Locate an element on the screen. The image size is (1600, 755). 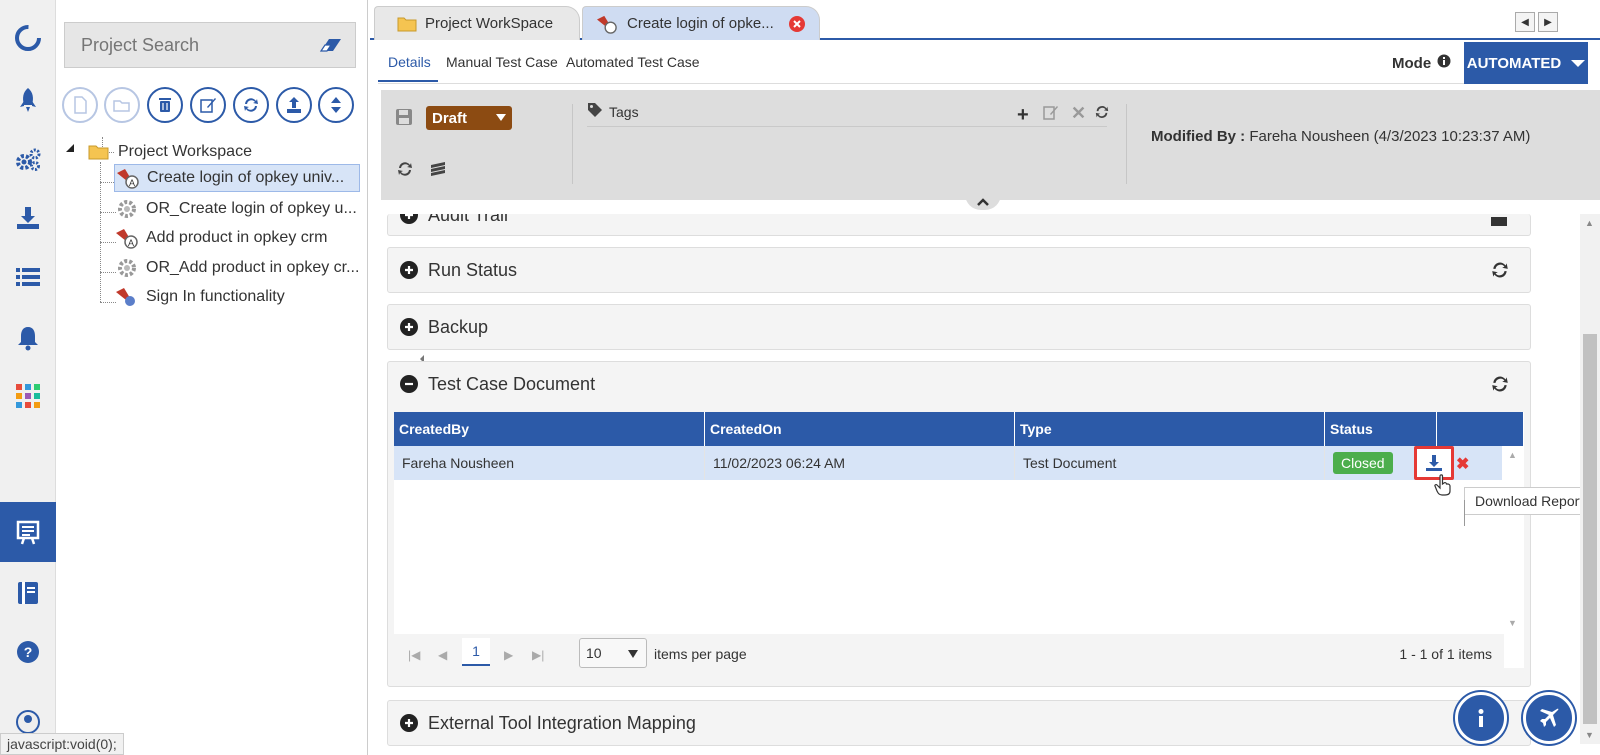
status-bar-url: javascript:void(0); is located at coordinates (62, 744).